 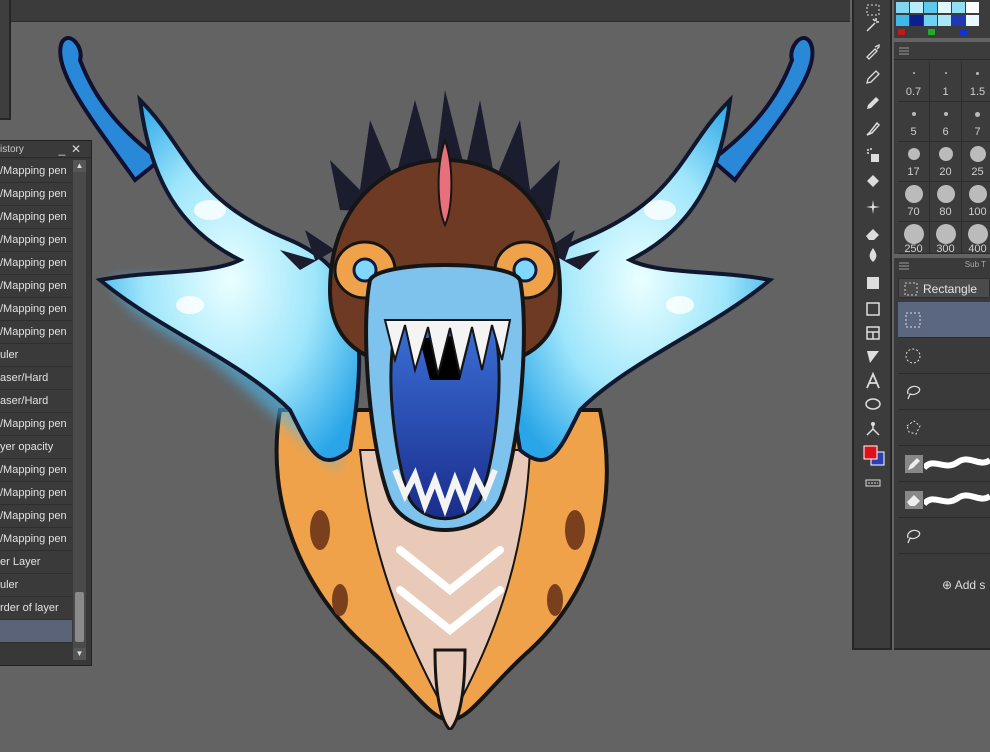 What do you see at coordinates (873, 333) in the screenshot?
I see `frame-icon` at bounding box center [873, 333].